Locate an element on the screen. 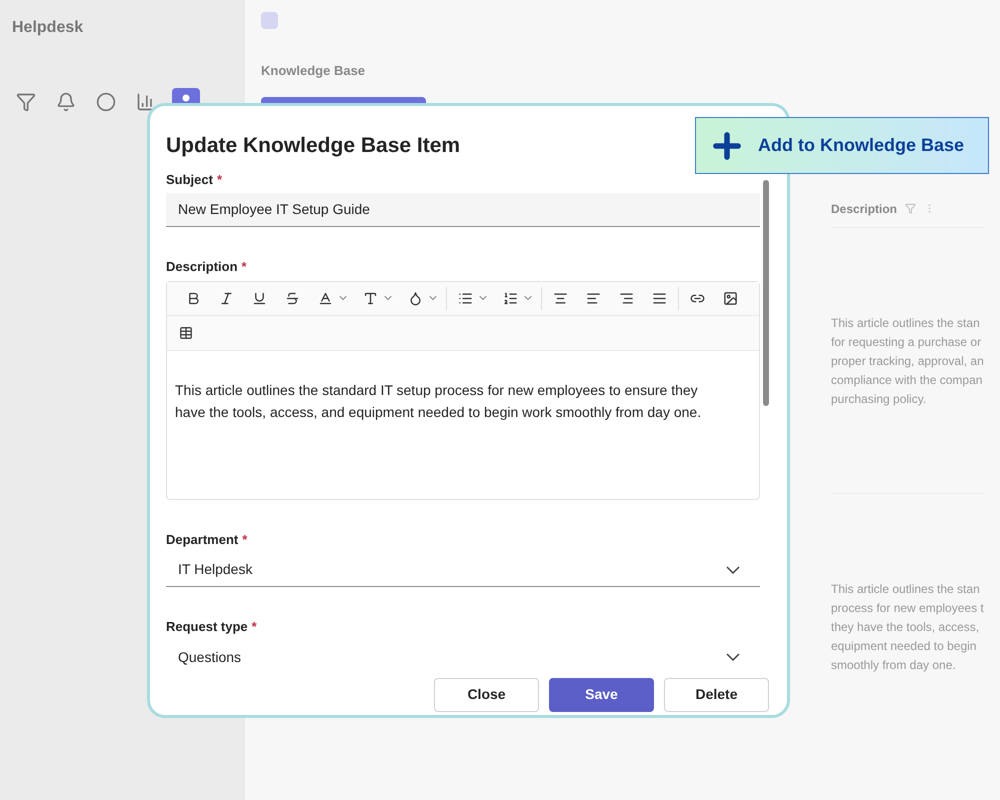  field-label: Description is located at coordinates (202, 266).